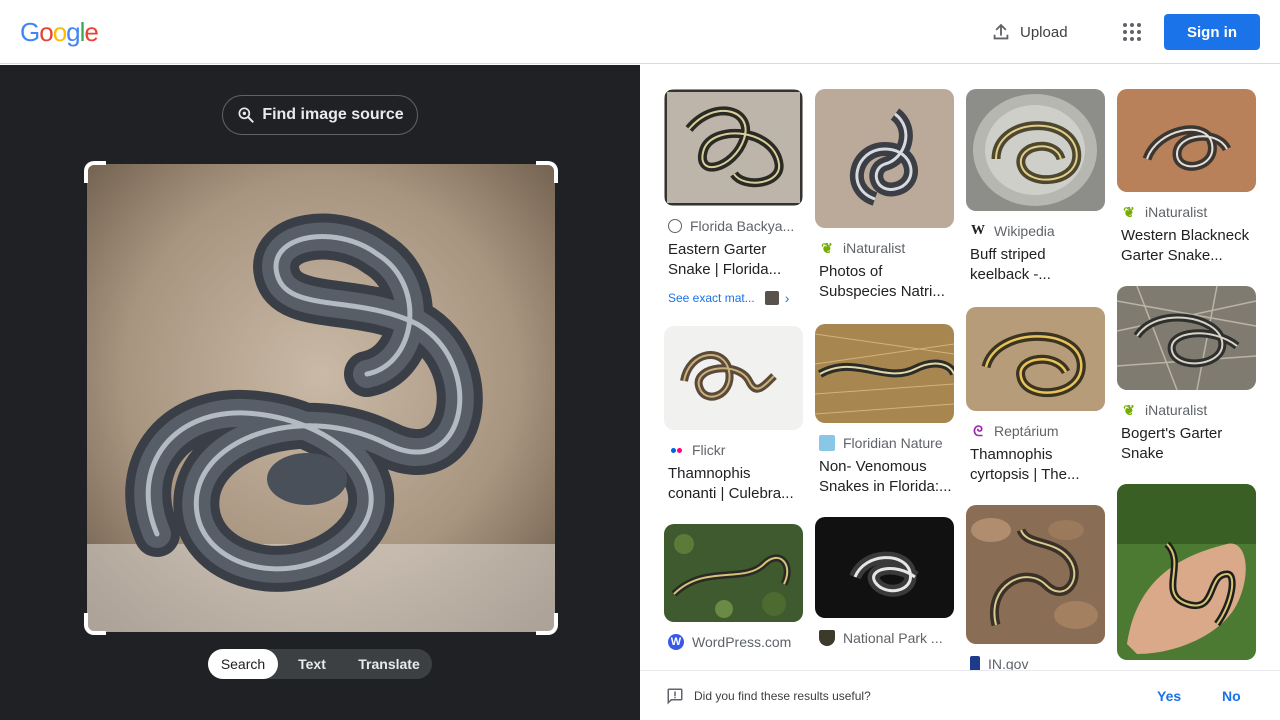 The image size is (1280, 720). I want to click on exact-match-thumbnail, so click(771, 298).